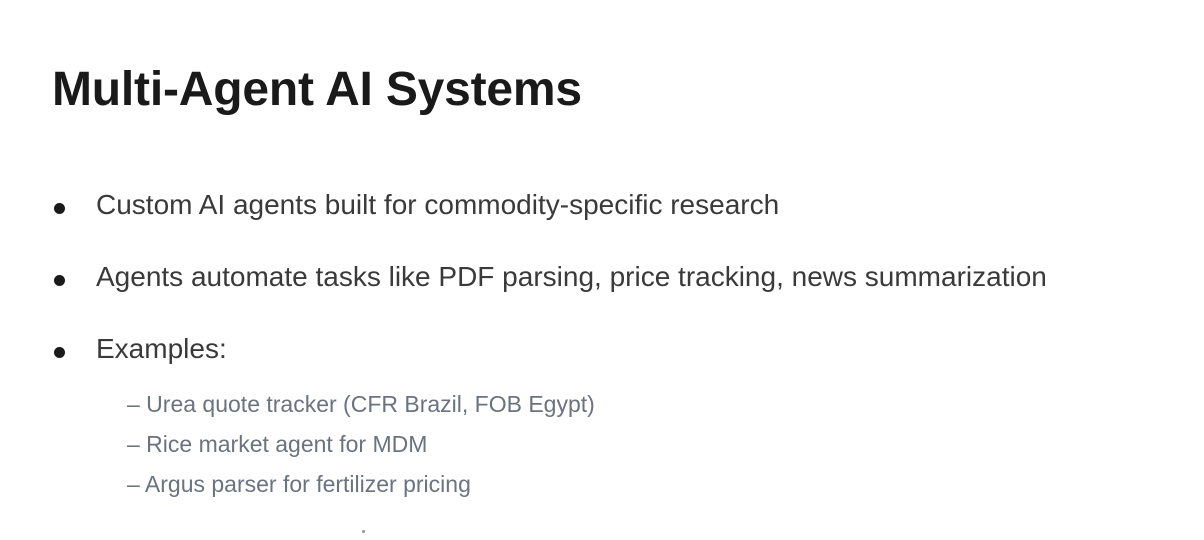  I want to click on slide-title: Multi-Agent AI Systems, so click(317, 89).